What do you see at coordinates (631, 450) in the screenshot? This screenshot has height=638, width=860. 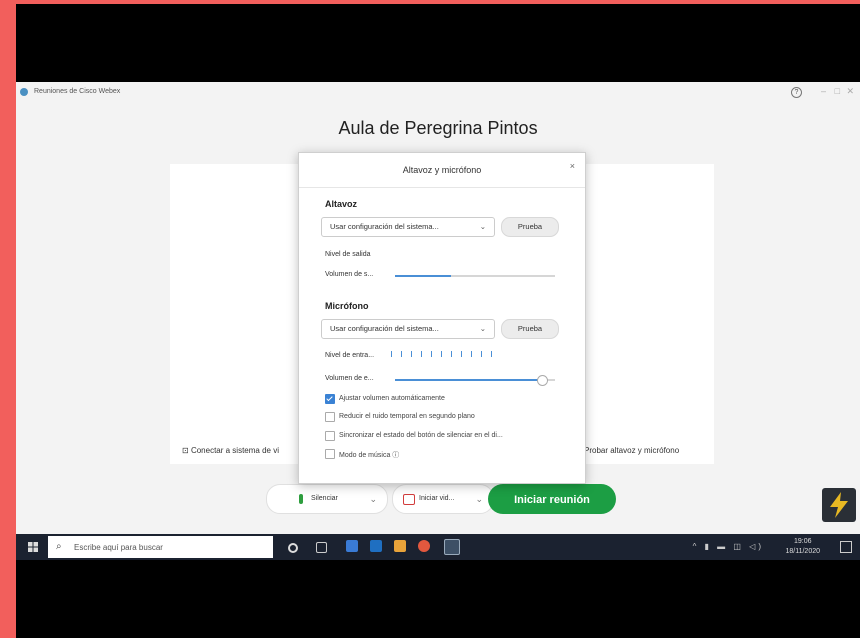 I see `test-audio-link: Probar altavoz y micrófono` at bounding box center [631, 450].